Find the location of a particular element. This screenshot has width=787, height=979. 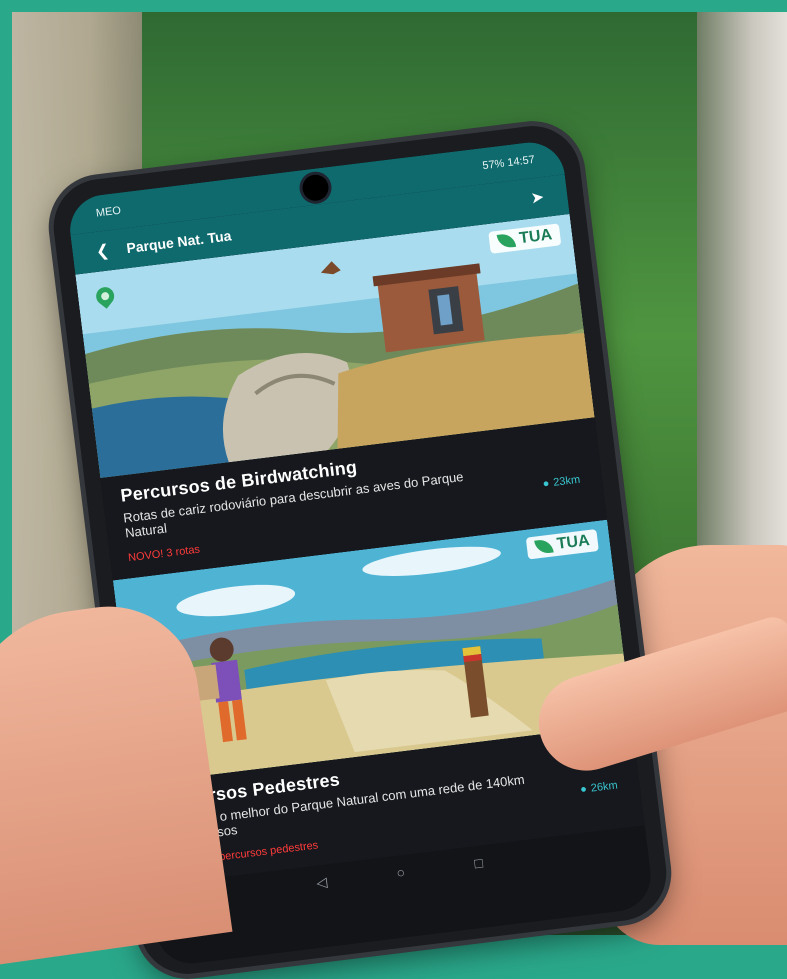

distance-label: ● 23km is located at coordinates (561, 482).